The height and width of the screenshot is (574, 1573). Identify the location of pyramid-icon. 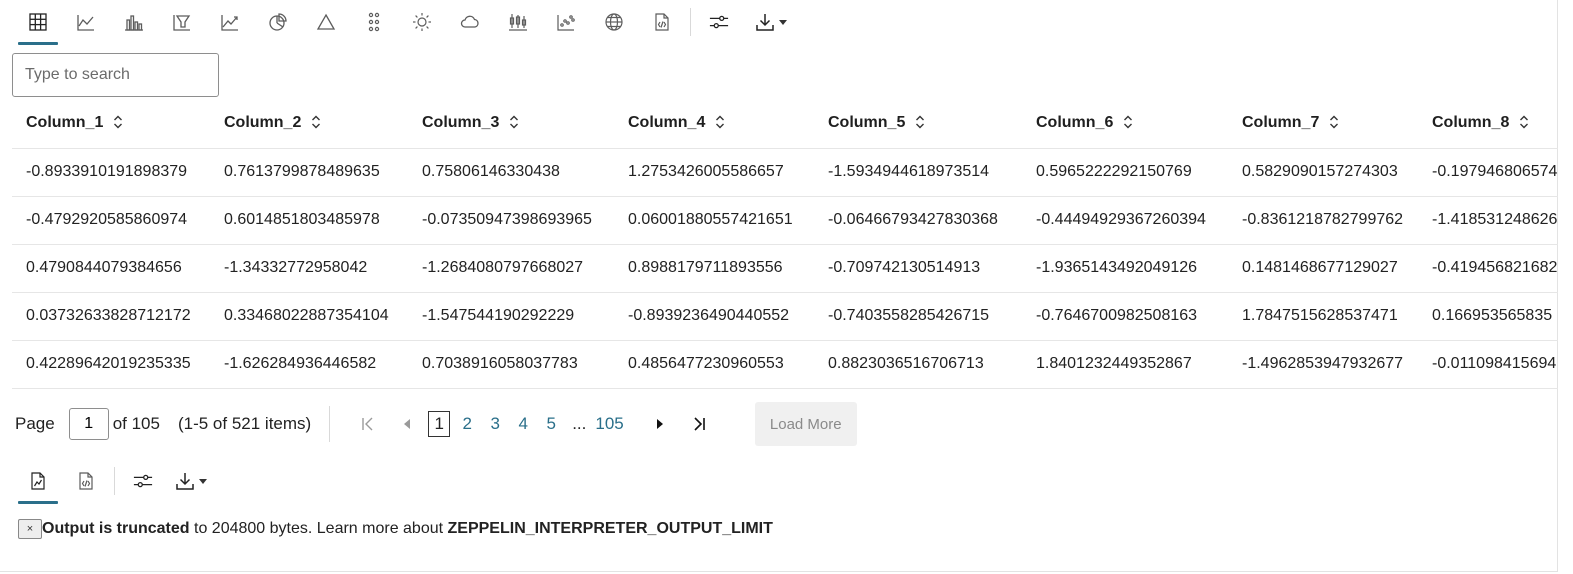
(326, 21).